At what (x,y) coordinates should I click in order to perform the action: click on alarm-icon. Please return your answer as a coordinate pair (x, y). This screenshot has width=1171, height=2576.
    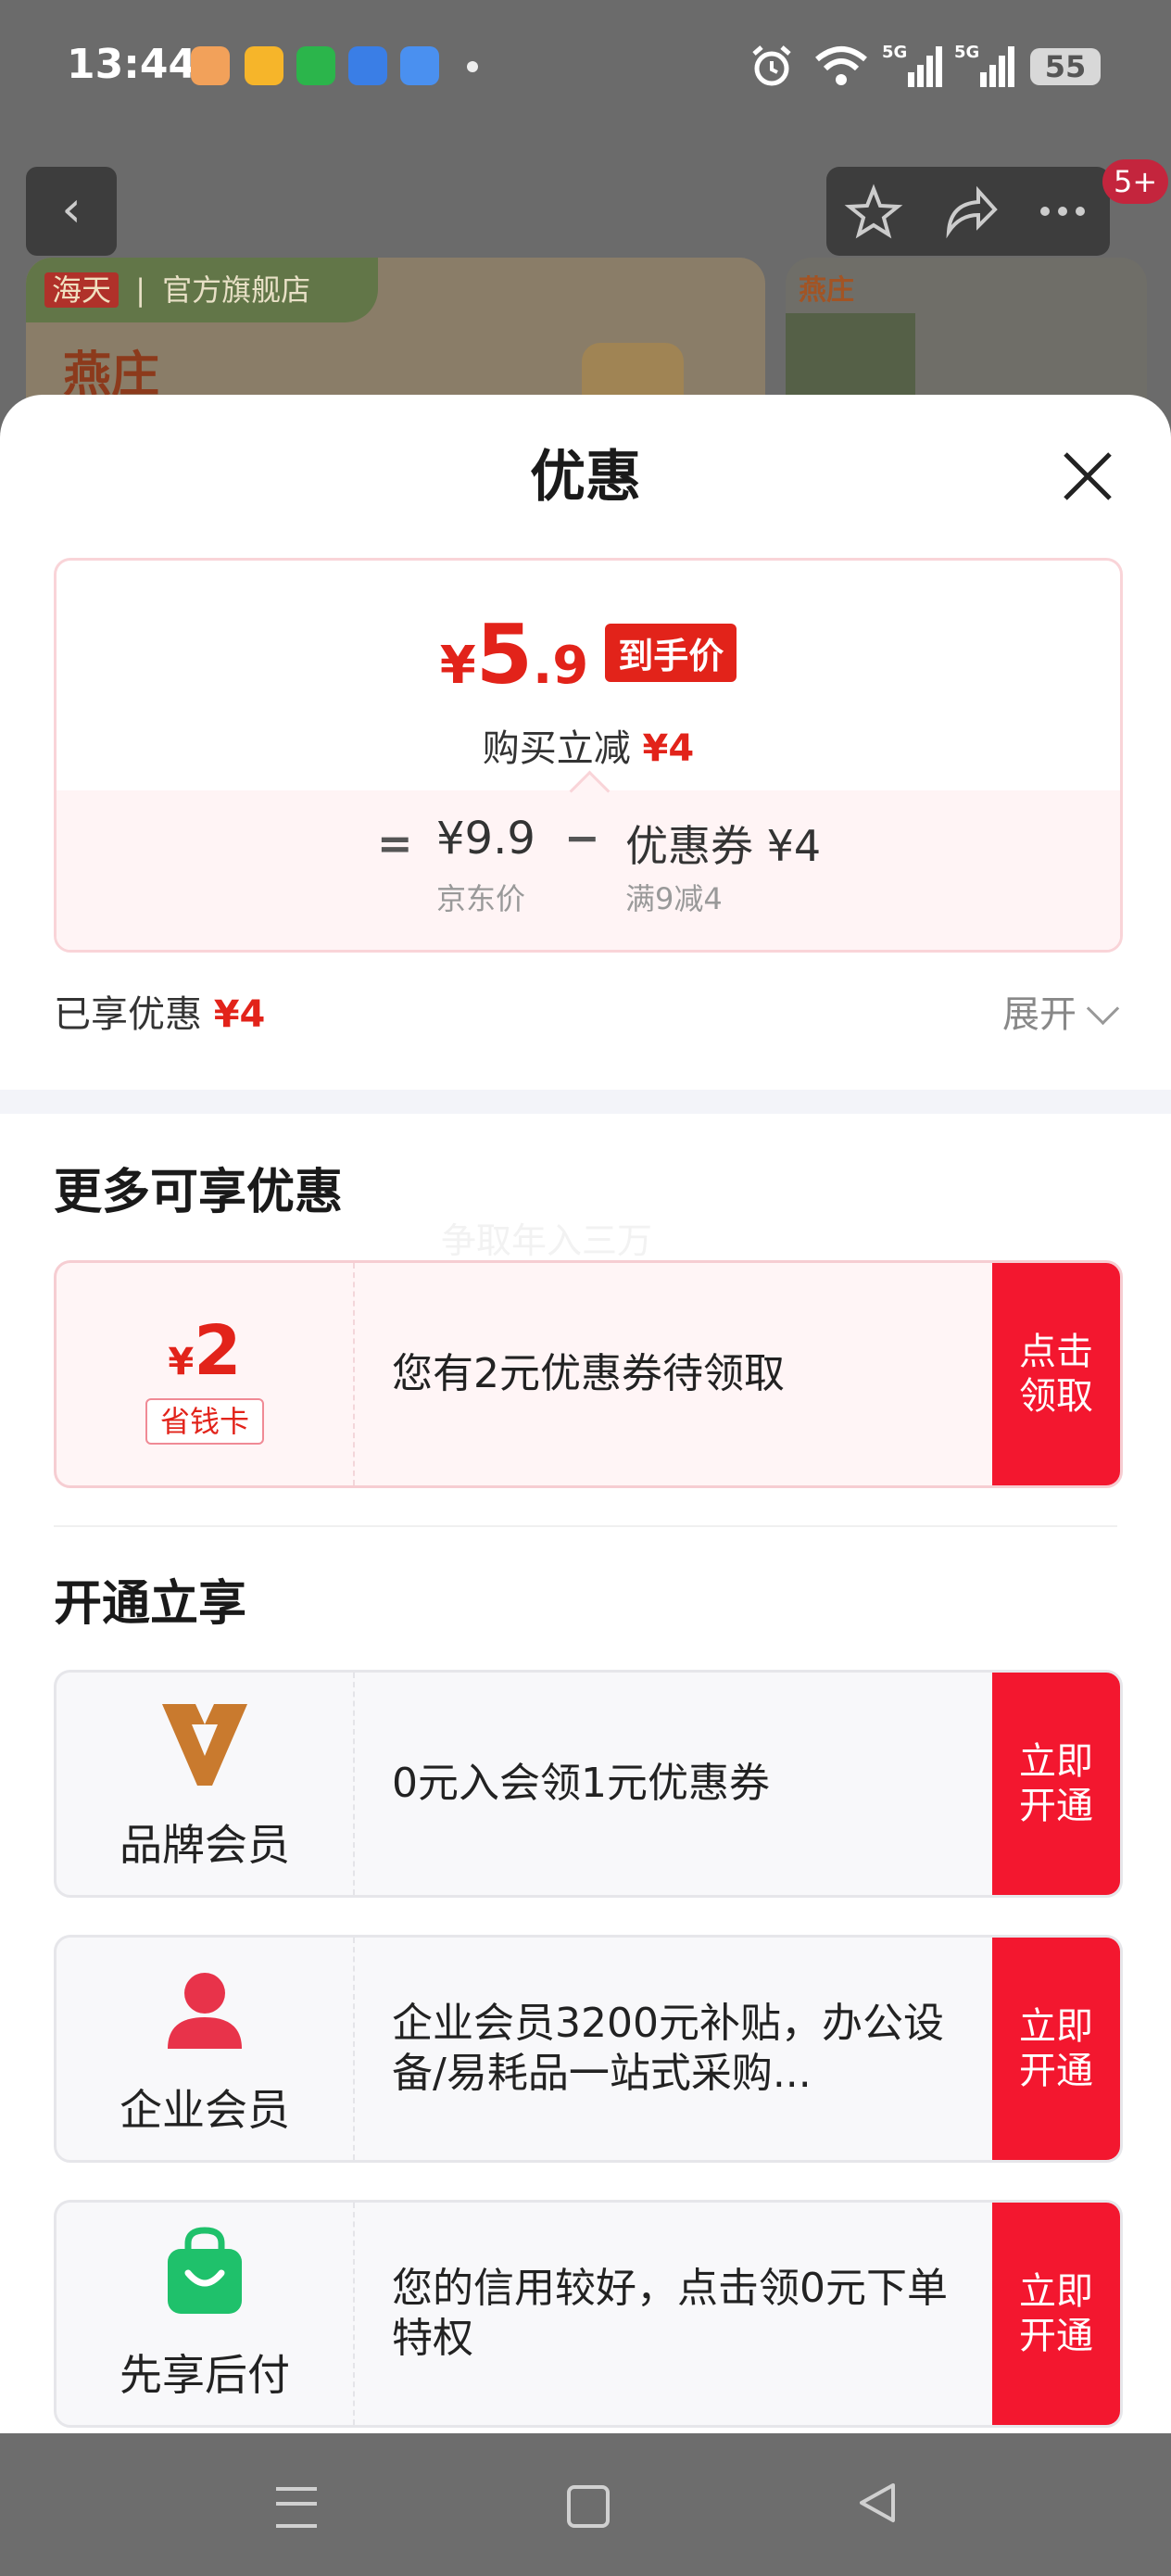
    Looking at the image, I should click on (772, 65).